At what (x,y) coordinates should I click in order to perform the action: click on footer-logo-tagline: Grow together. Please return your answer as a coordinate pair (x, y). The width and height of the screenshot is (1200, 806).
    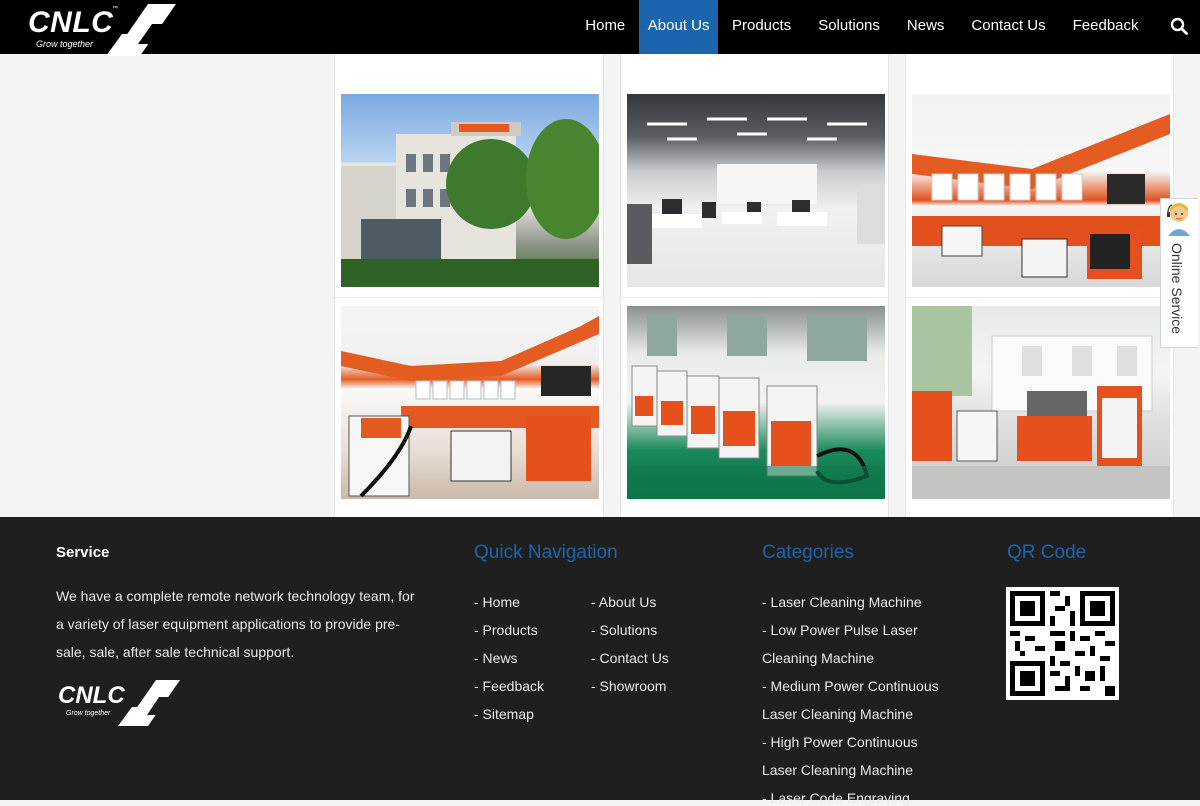
    Looking at the image, I should click on (88, 713).